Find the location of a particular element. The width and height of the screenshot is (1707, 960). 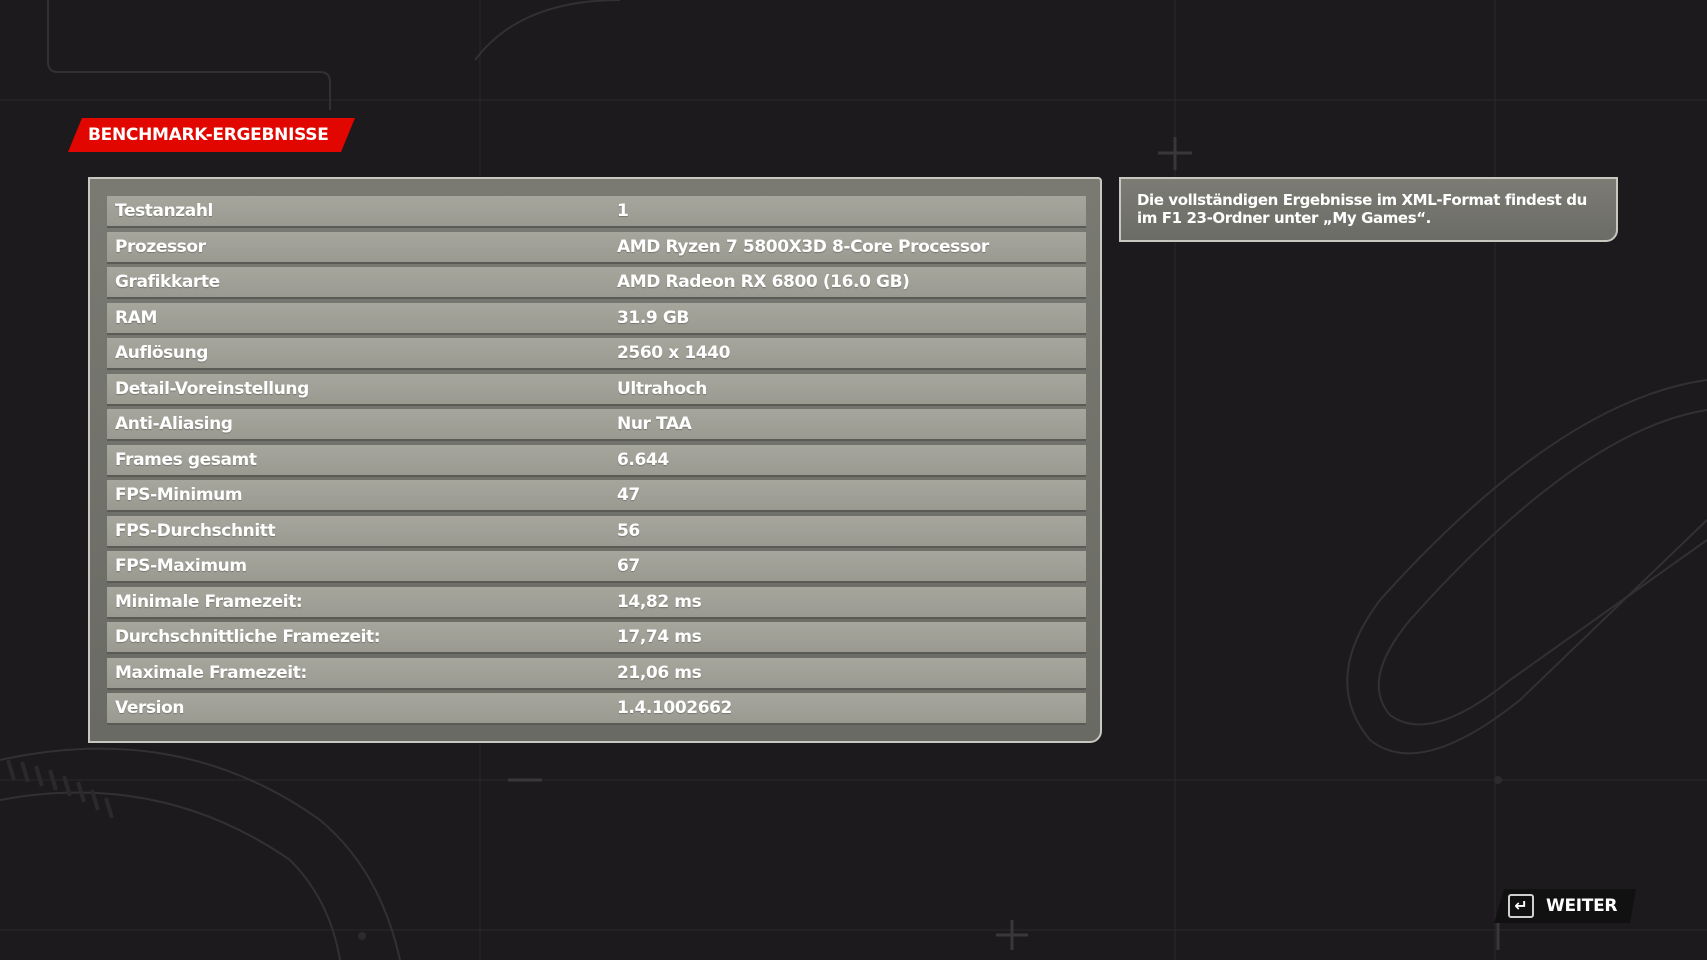

result-row: FPS-Maximum 67 is located at coordinates (596, 567).